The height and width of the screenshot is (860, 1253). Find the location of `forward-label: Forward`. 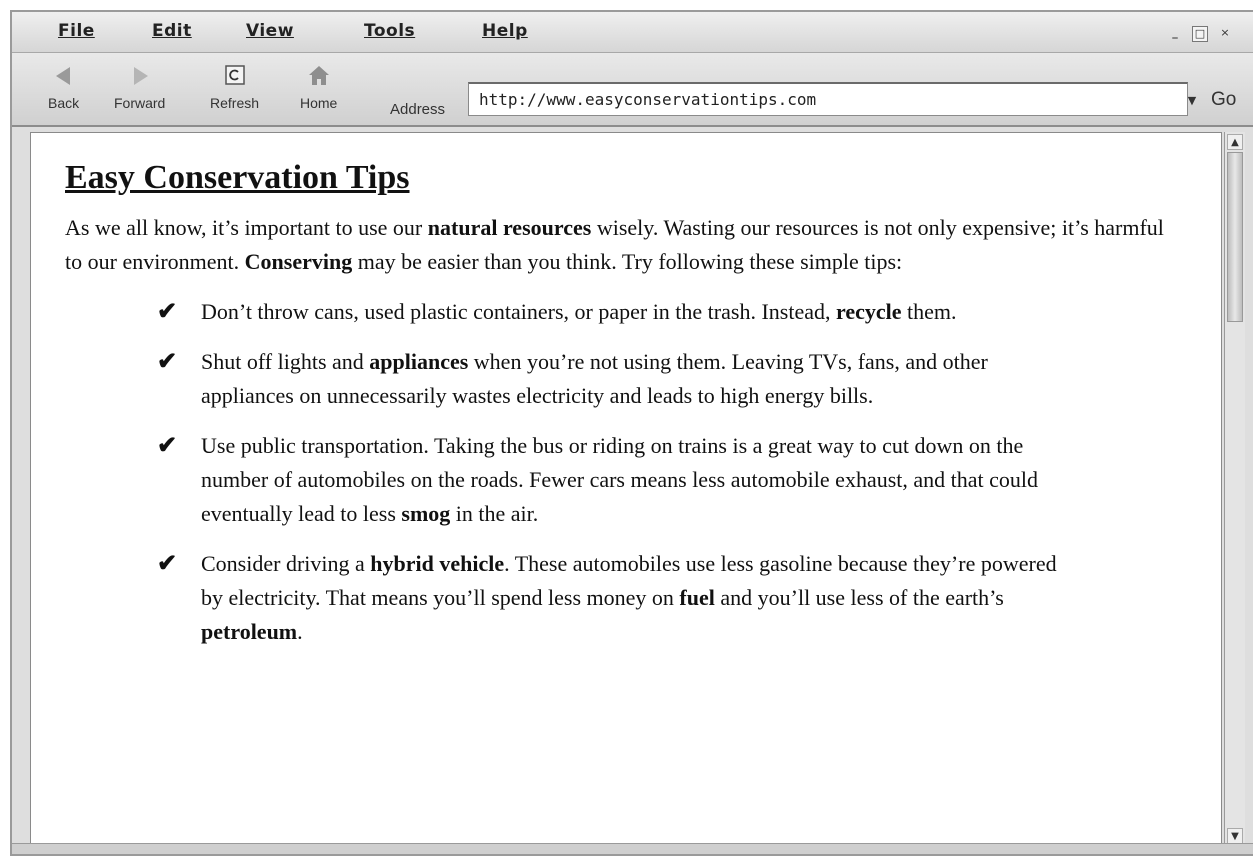

forward-label: Forward is located at coordinates (140, 103).